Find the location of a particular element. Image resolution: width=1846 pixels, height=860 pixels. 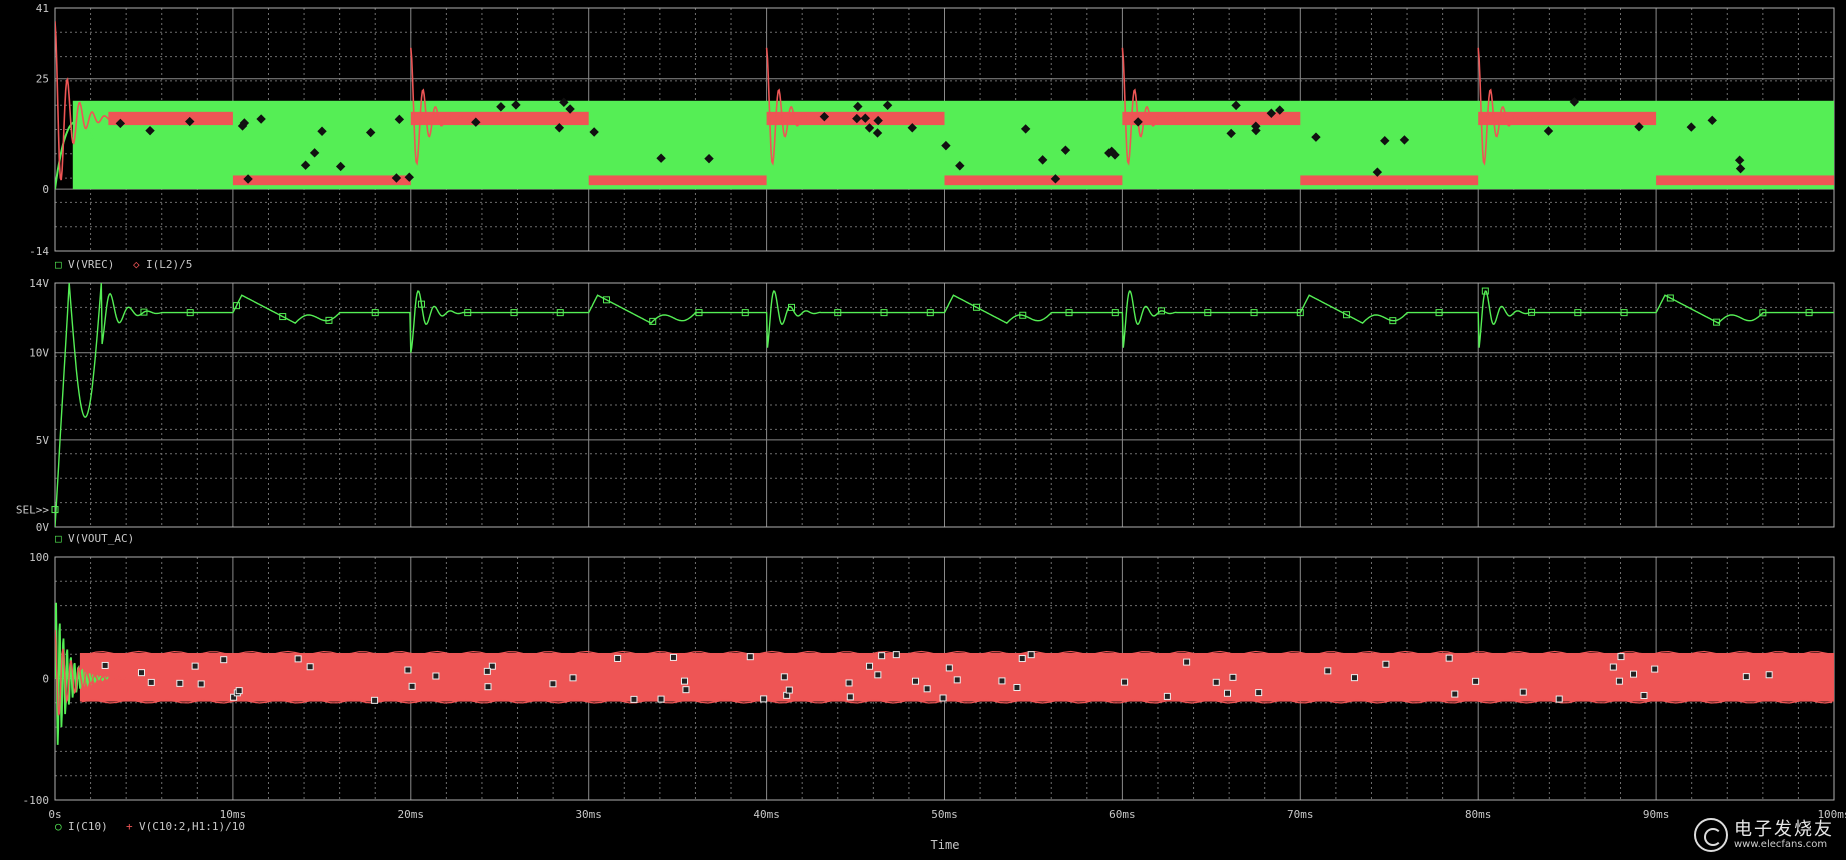

x-tick-label: 40ms is located at coordinates (766, 814).